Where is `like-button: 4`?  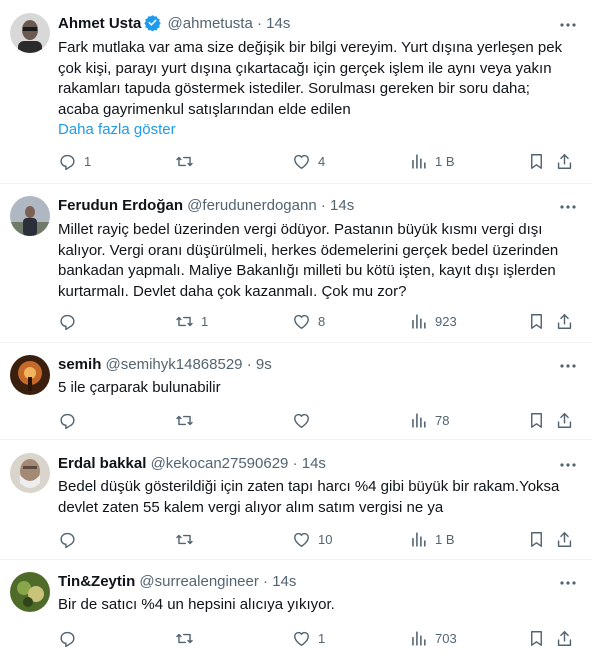 like-button: 4 is located at coordinates (308, 161).